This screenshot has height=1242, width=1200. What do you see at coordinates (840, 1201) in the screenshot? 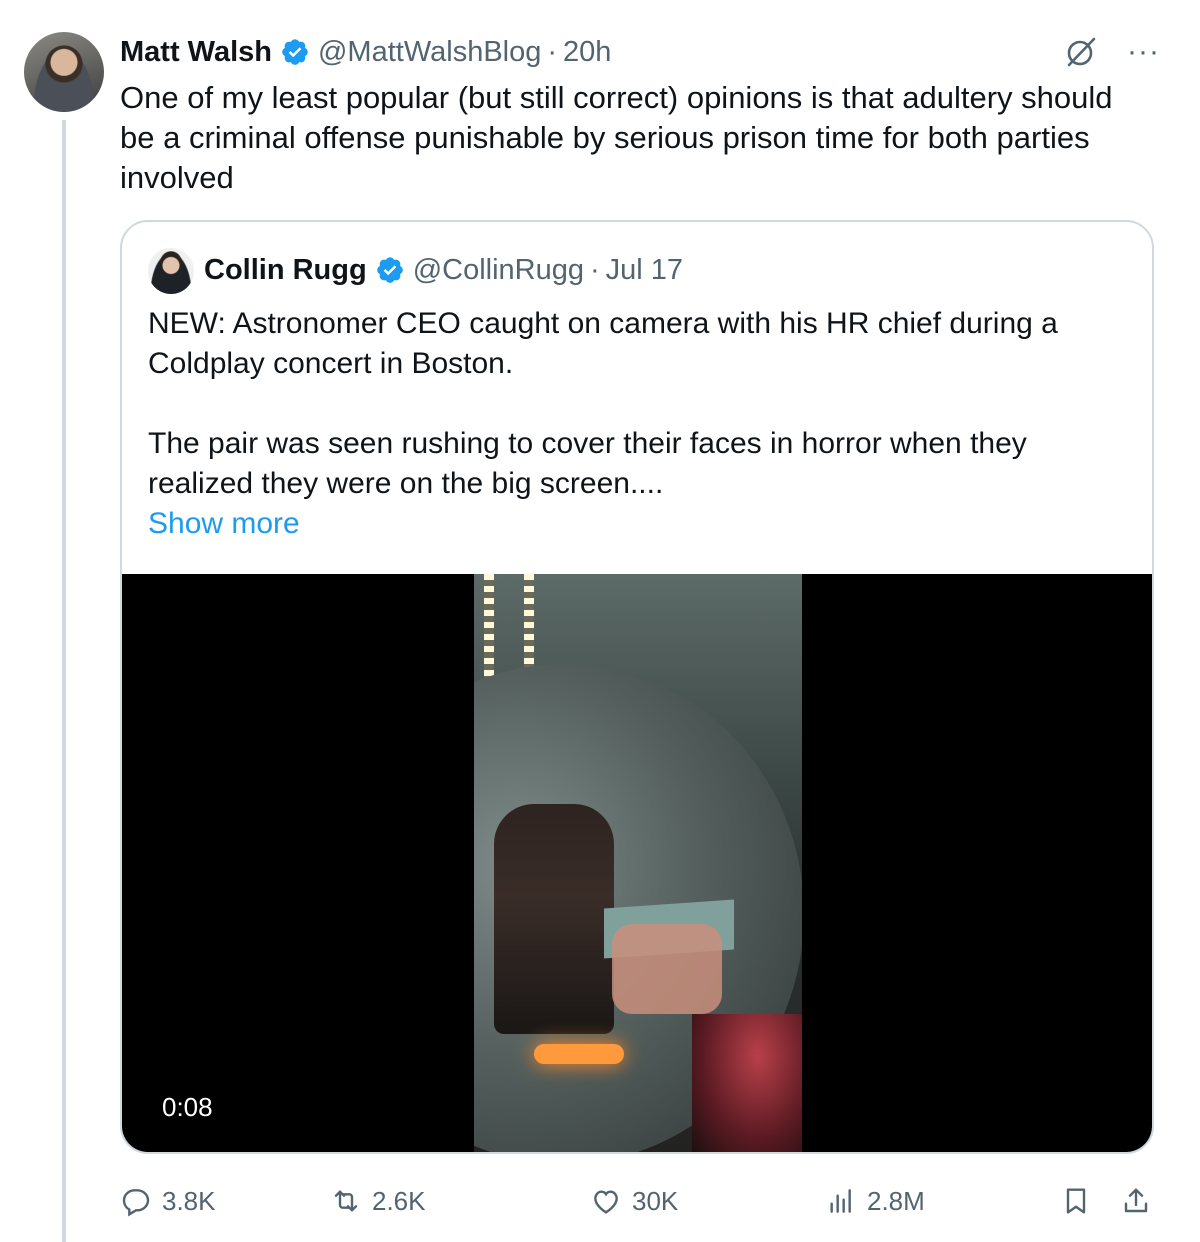
I see `views-icon` at bounding box center [840, 1201].